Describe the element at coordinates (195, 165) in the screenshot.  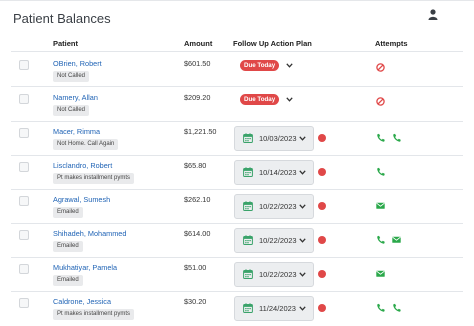
I see `amount-value: $65.80` at that location.